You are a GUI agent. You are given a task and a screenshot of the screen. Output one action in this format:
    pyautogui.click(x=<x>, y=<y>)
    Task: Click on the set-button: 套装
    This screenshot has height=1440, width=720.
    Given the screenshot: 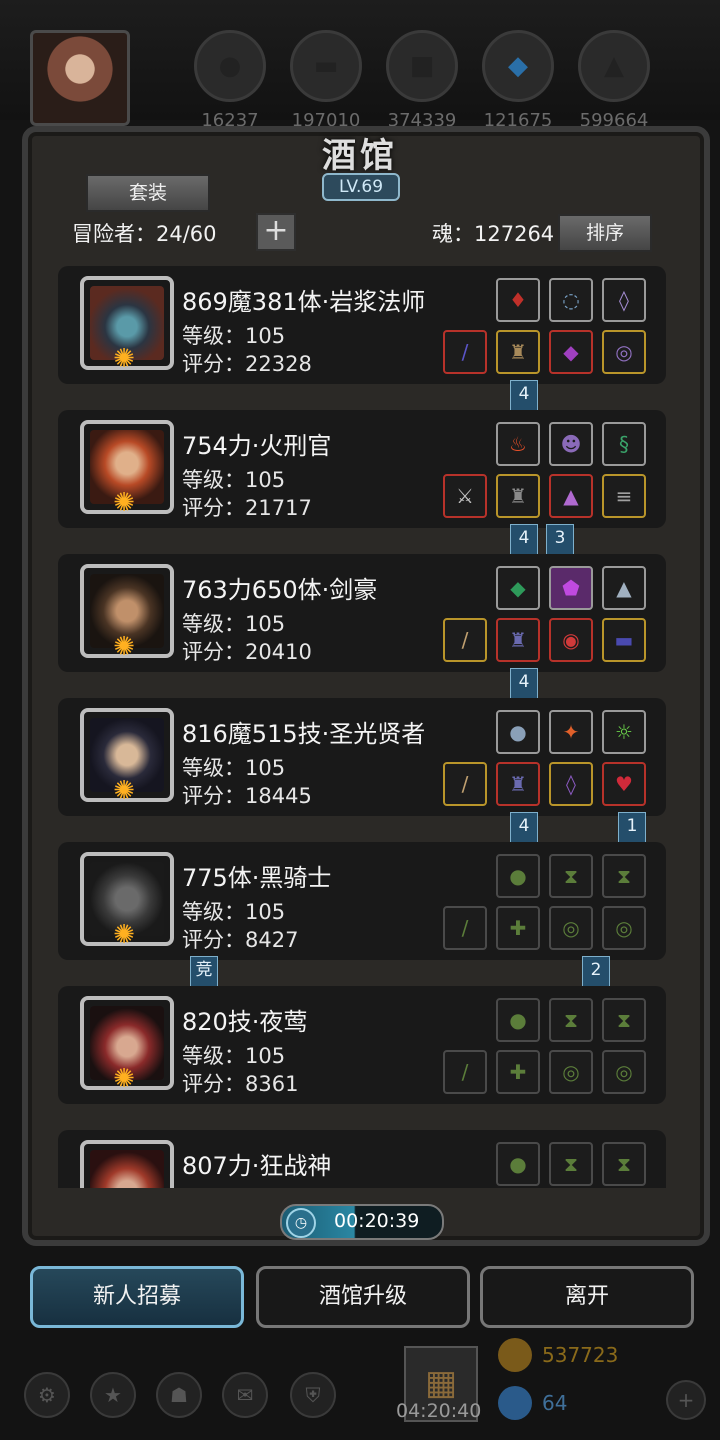 What is the action you would take?
    pyautogui.click(x=148, y=193)
    